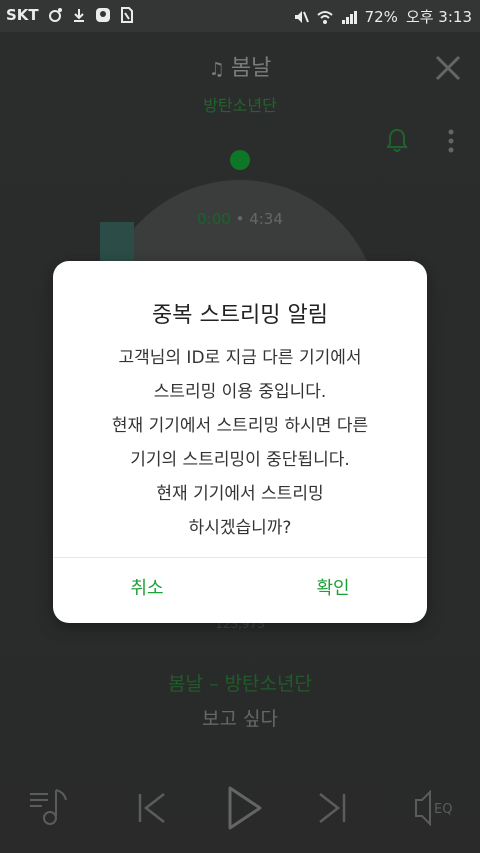  What do you see at coordinates (22, 15) in the screenshot?
I see `carrier-label: SKT` at bounding box center [22, 15].